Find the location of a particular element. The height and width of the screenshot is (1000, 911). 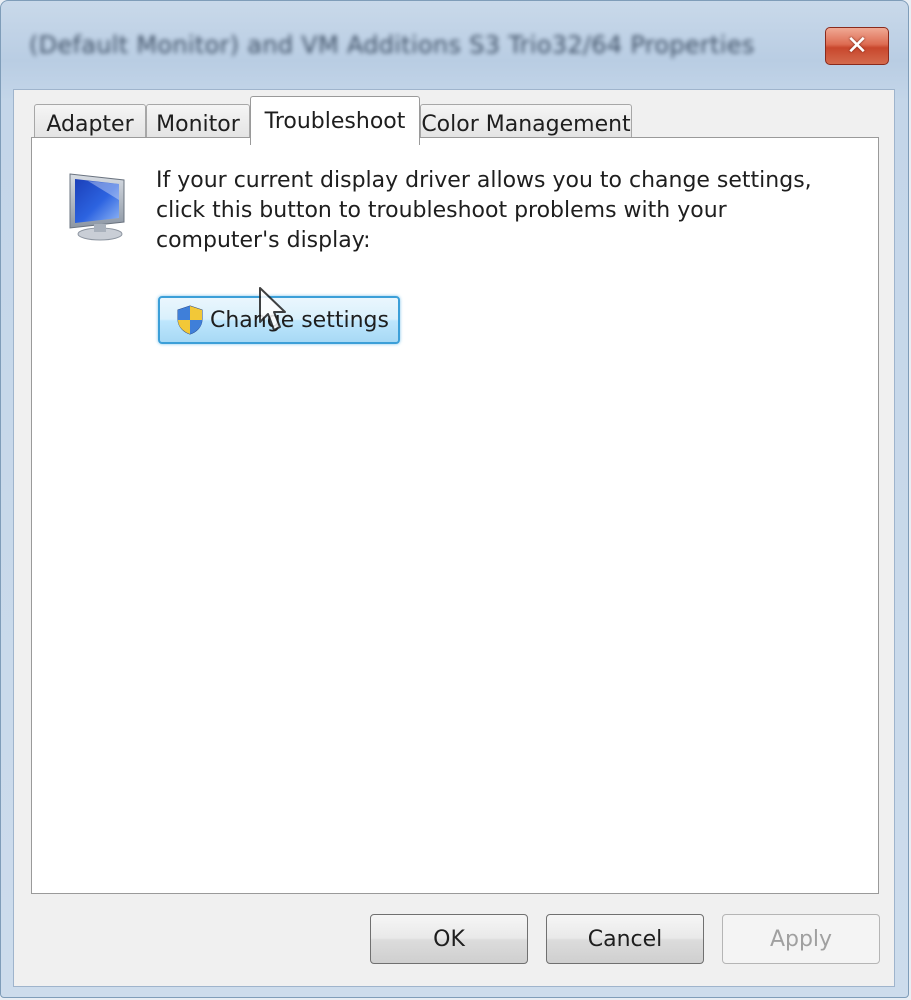

tab-troubleshoot-label: Troubleshoot is located at coordinates (335, 121).